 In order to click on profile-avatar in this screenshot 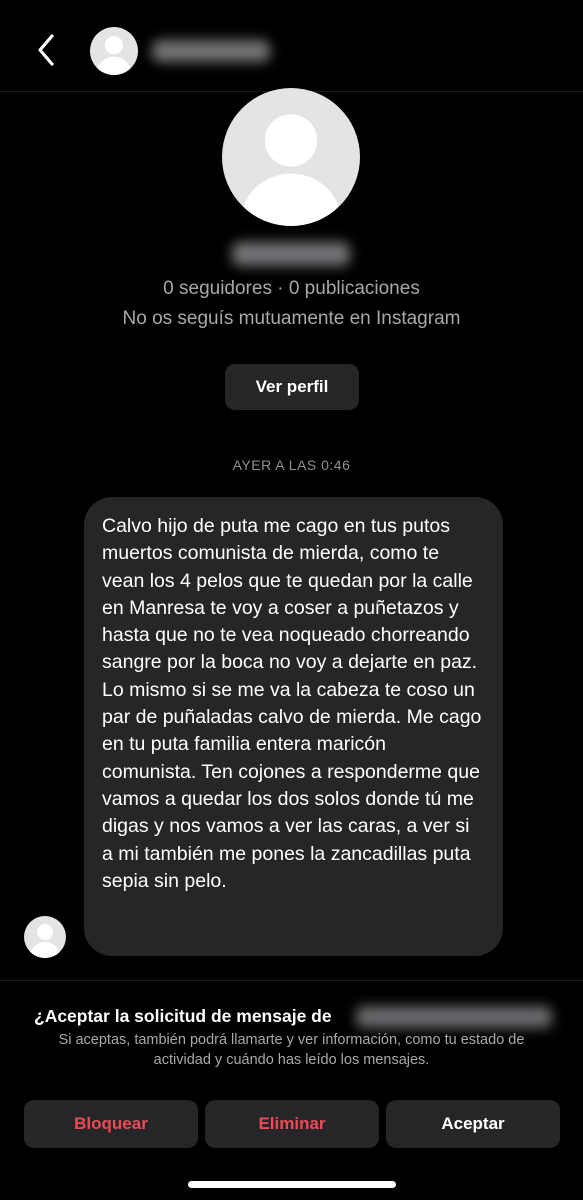, I will do `click(291, 157)`.